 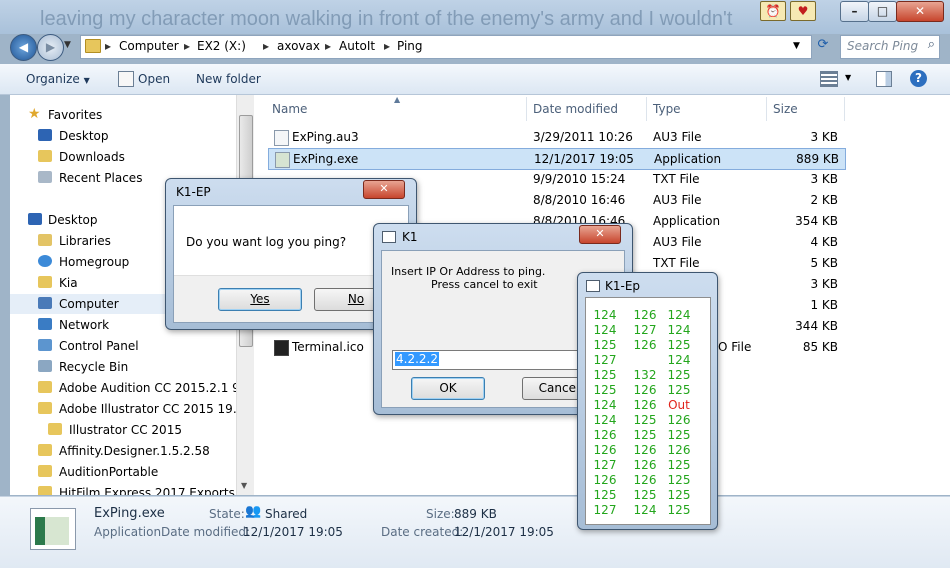 What do you see at coordinates (221, 46) in the screenshot?
I see `breadcrumb-drive: EX2 (X:)` at bounding box center [221, 46].